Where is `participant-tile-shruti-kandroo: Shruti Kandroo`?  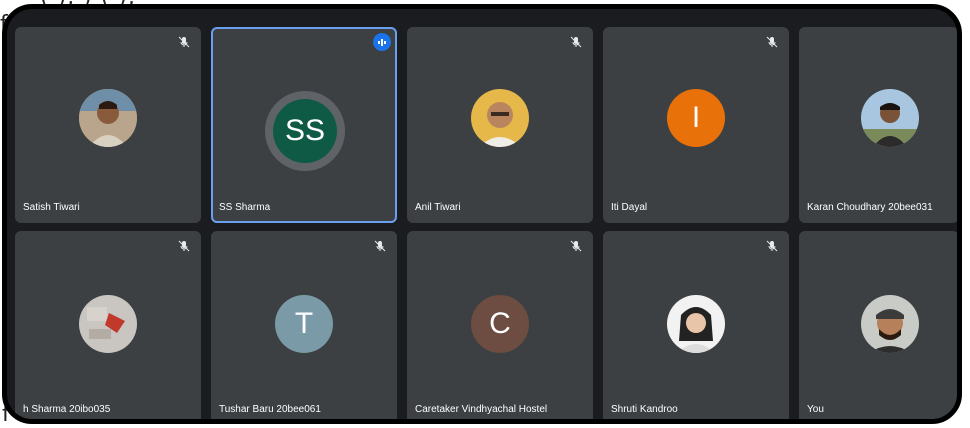
participant-tile-shruti-kandroo: Shruti Kandroo is located at coordinates (696, 325).